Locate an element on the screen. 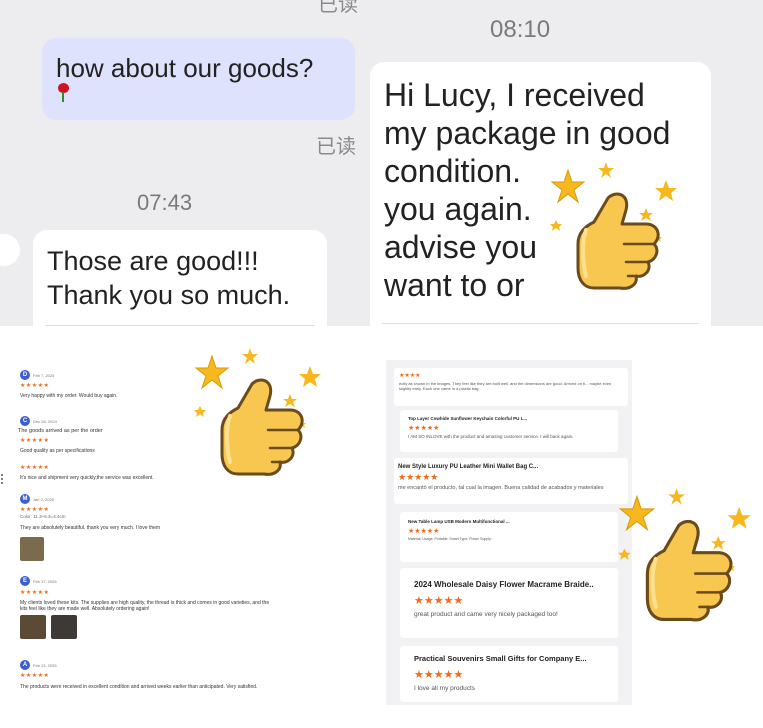 The image size is (763, 728). contact-avatar is located at coordinates (10, 250).